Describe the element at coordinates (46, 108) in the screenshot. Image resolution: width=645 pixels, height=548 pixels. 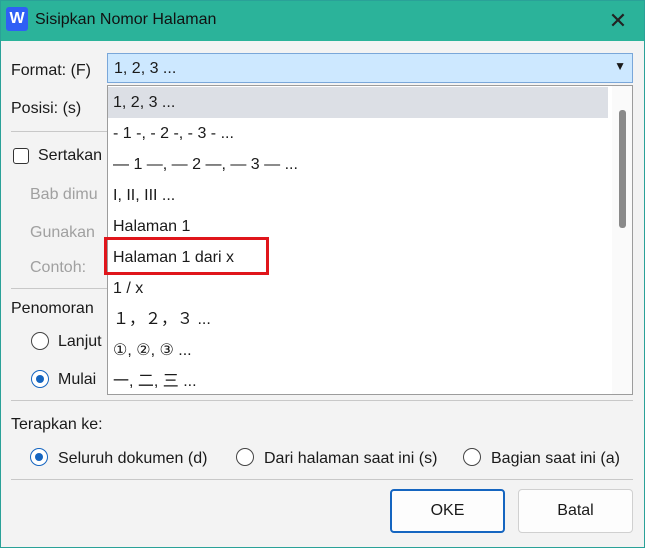
I see `position-label: Posisi: (s)` at that location.